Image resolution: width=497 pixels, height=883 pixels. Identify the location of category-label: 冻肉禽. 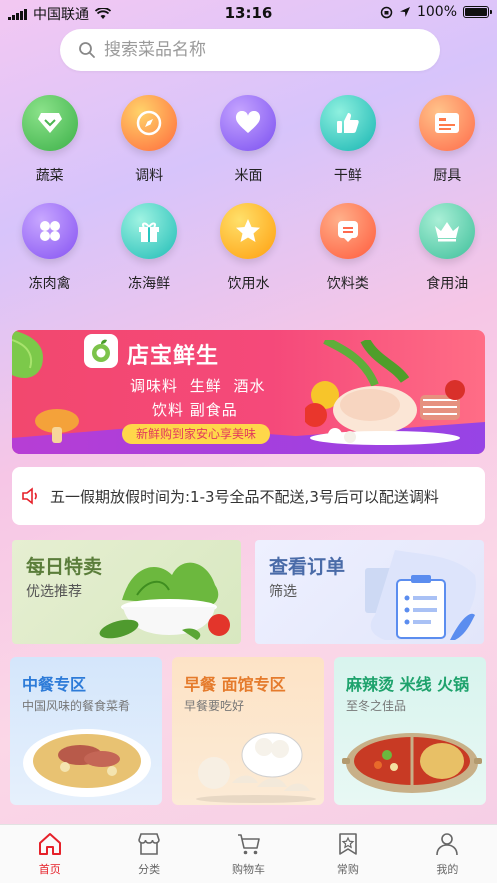
(49, 284).